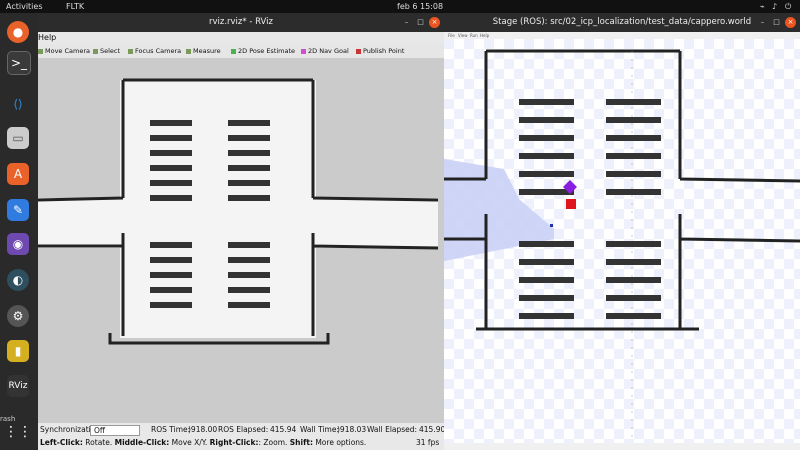 This screenshot has height=450, width=800. What do you see at coordinates (95, 51) in the screenshot?
I see `select-icon` at bounding box center [95, 51].